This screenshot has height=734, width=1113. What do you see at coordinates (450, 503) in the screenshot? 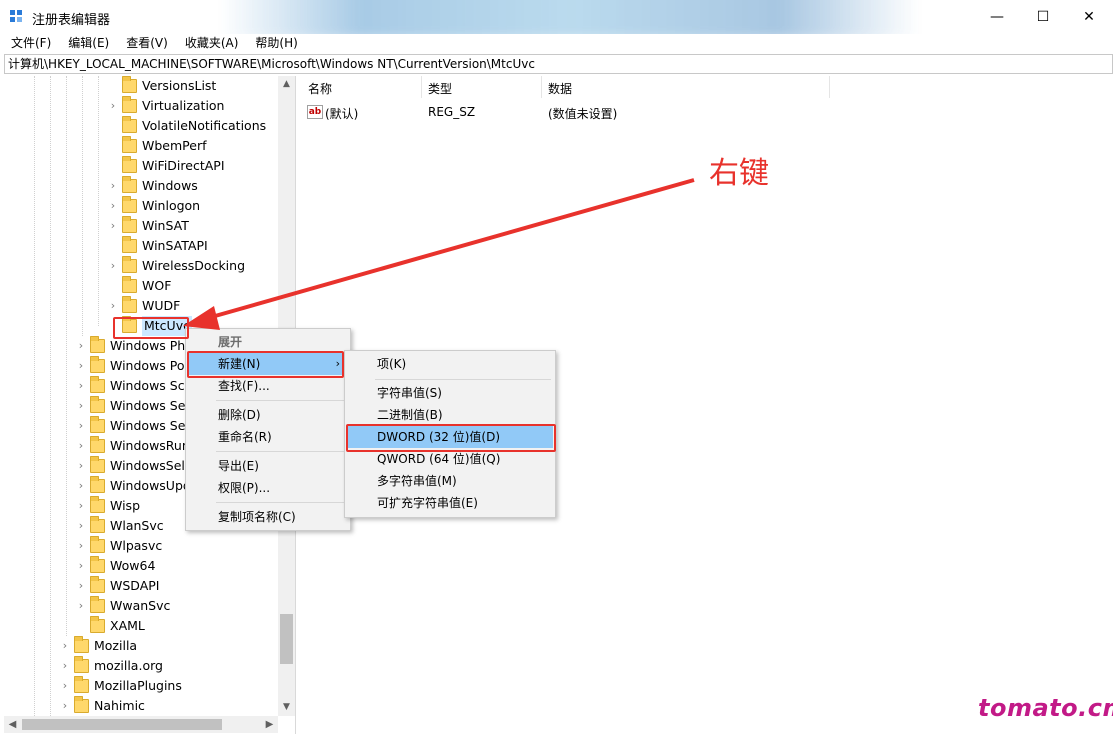
I see `submenu-expandable-string-value: 可扩充字符串值(E)` at bounding box center [450, 503].